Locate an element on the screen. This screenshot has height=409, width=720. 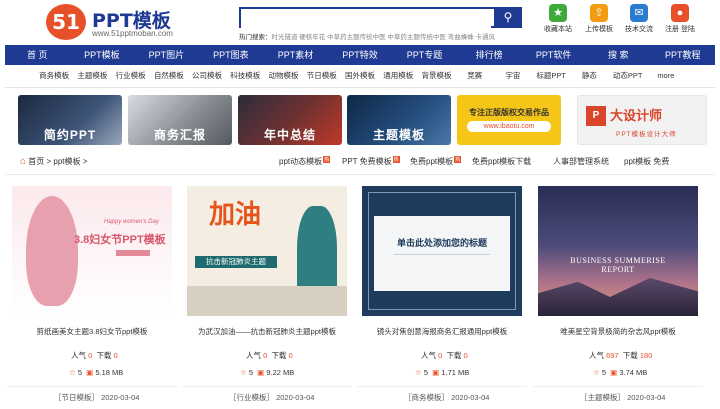
category-link: 自然模板 is located at coordinates (169, 76).